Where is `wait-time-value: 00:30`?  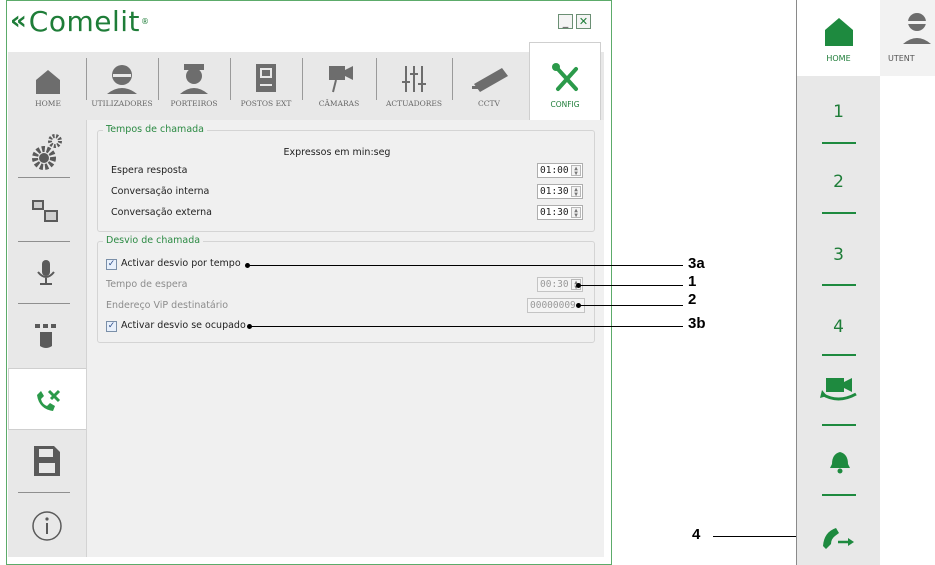 wait-time-value: 00:30 is located at coordinates (554, 284).